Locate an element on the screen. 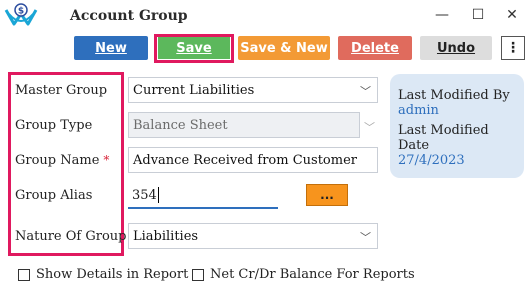 The image size is (529, 303). group-type-select: Balance Sheet is located at coordinates (244, 125).